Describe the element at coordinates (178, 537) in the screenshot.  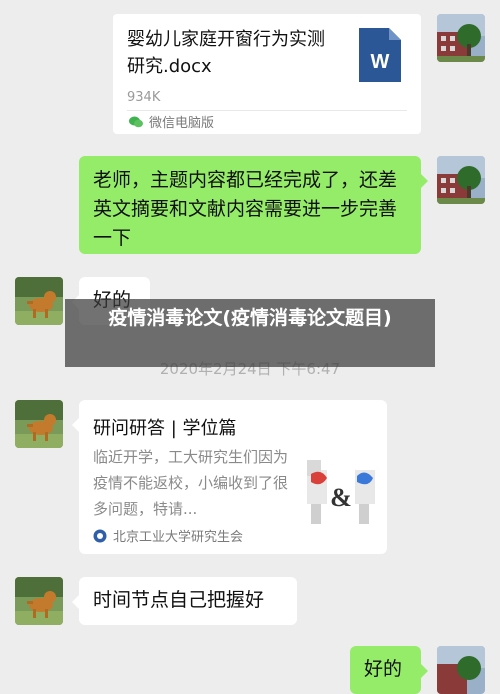
I see `link-source-label: 北京工业大学研究生会` at that location.